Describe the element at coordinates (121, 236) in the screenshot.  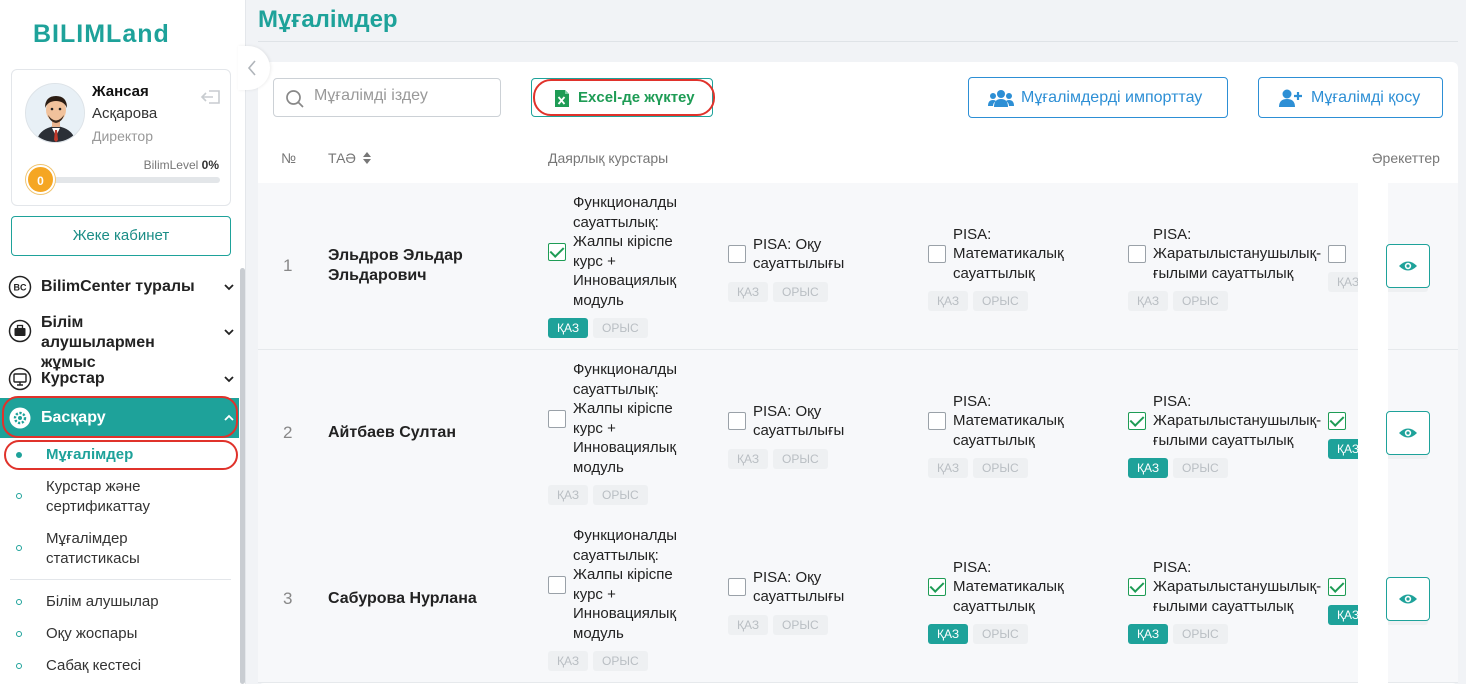
I see `personal-cabinet-button: Жеке кабинет` at that location.